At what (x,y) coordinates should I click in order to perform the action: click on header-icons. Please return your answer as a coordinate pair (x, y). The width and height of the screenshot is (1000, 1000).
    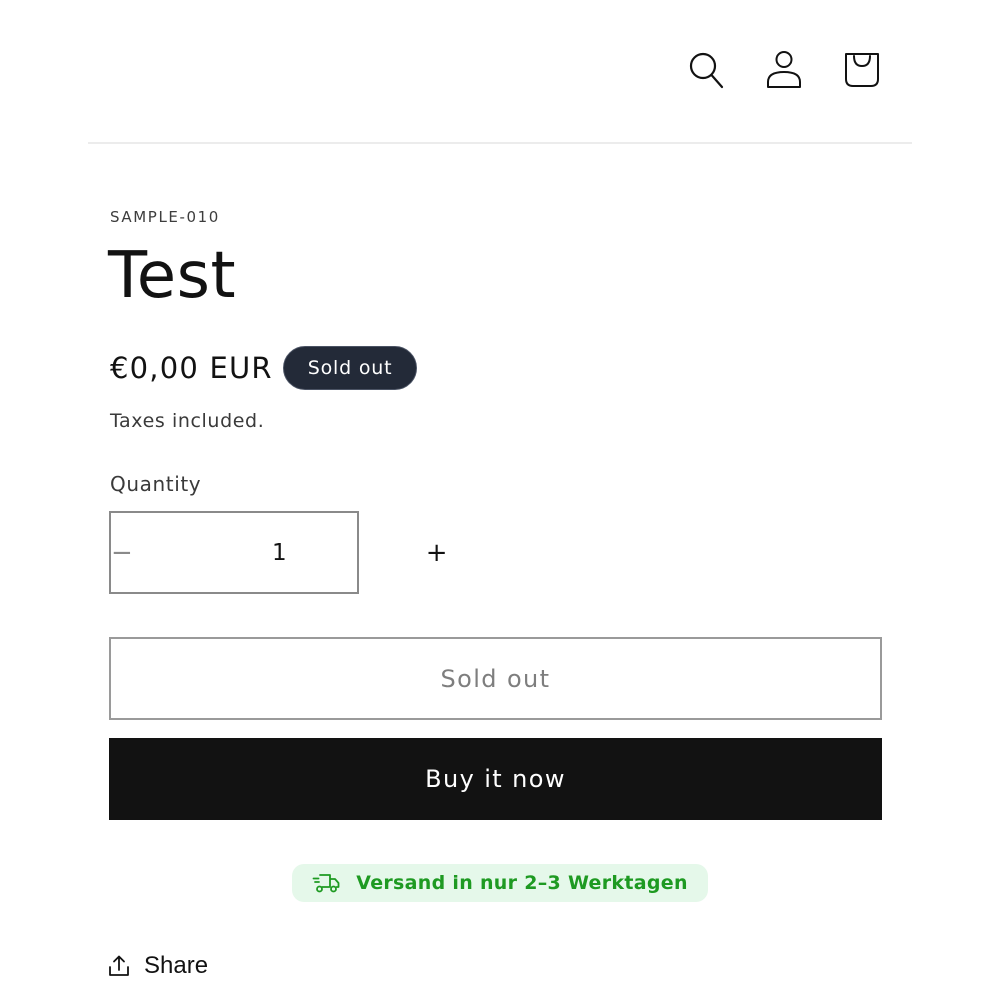
    Looking at the image, I should click on (784, 70).